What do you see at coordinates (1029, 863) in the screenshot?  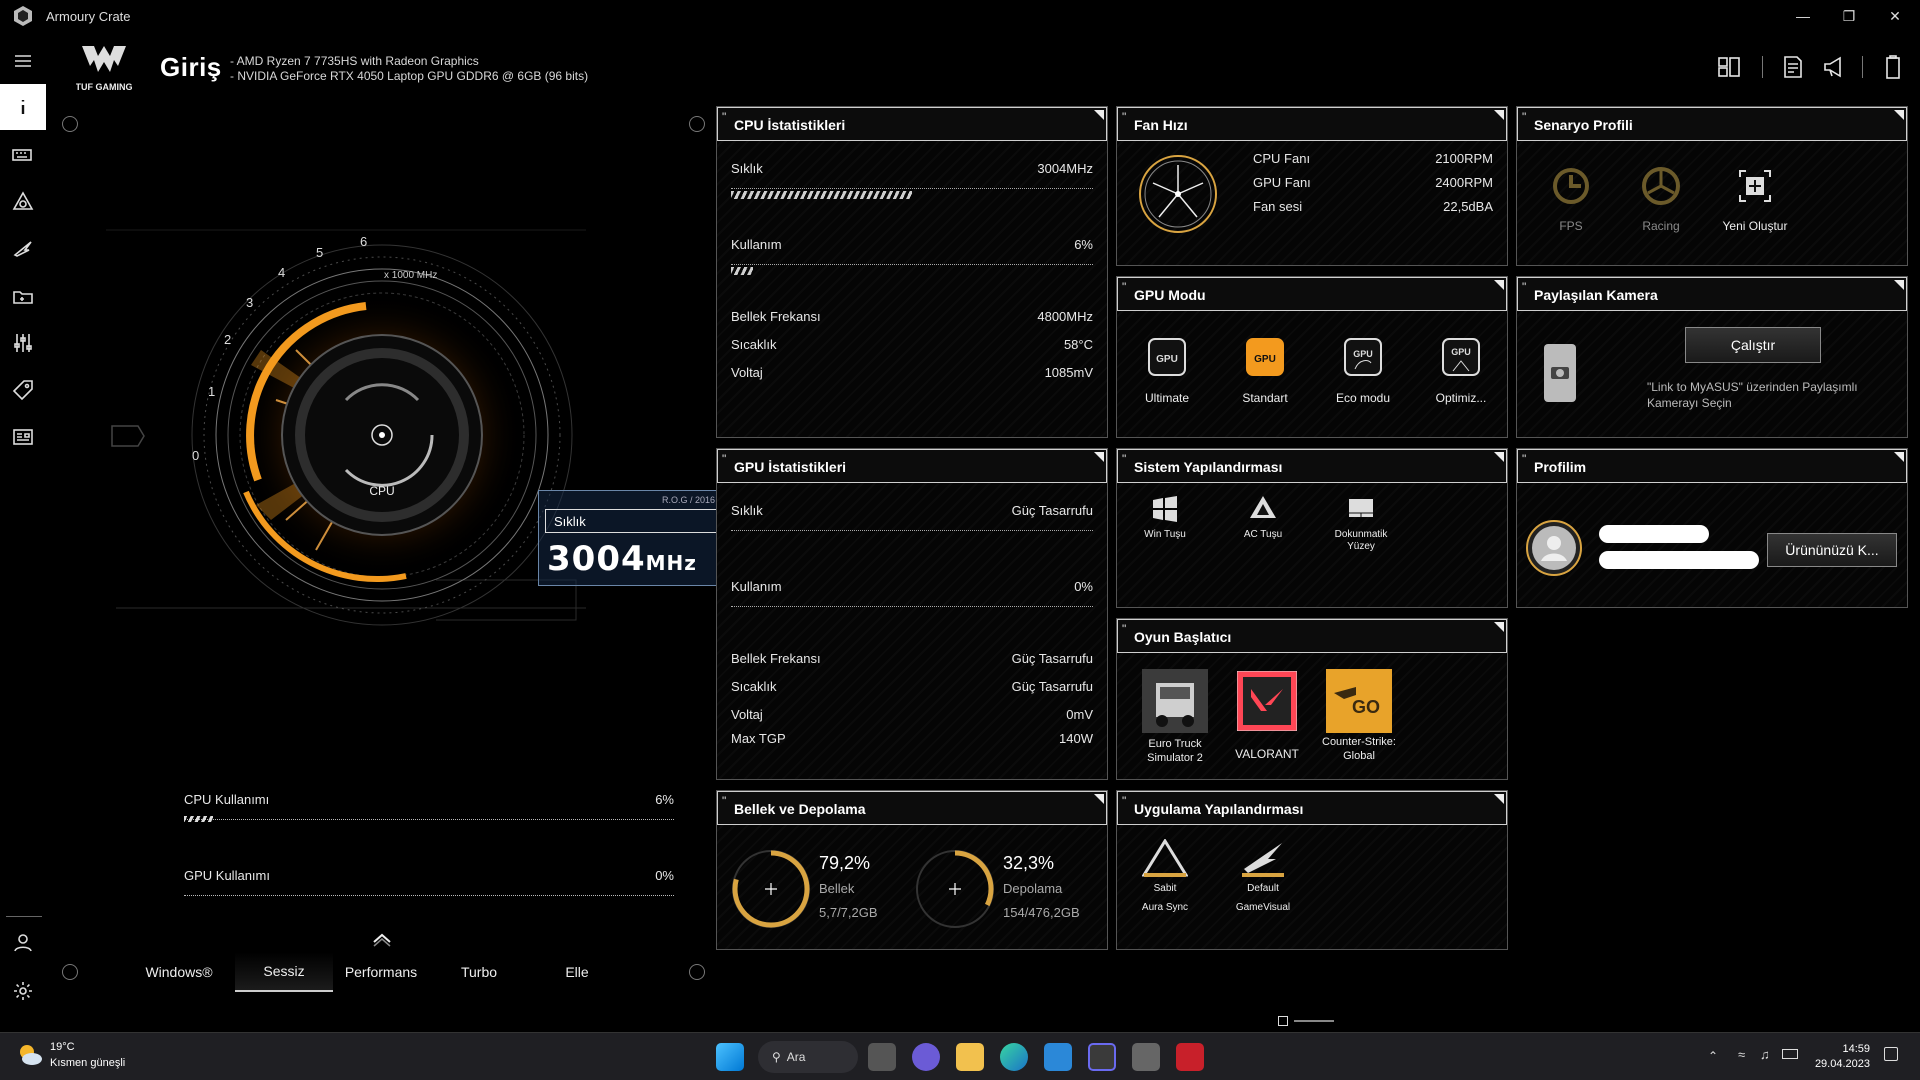 I see `disk-percent: 32,3%` at bounding box center [1029, 863].